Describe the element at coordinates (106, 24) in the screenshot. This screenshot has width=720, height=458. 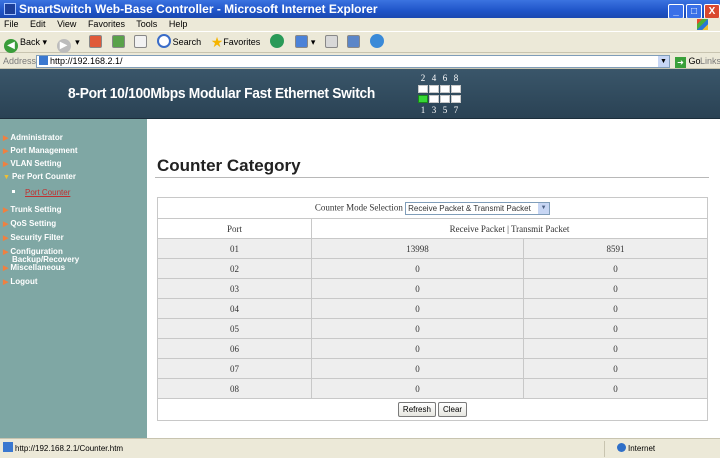
I see `menu-favorites: Favorites` at that location.